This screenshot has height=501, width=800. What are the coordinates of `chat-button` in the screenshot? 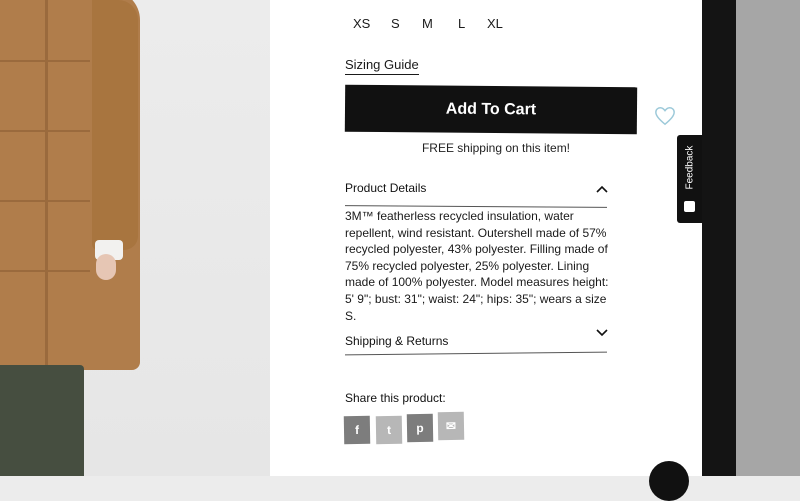 It's located at (669, 481).